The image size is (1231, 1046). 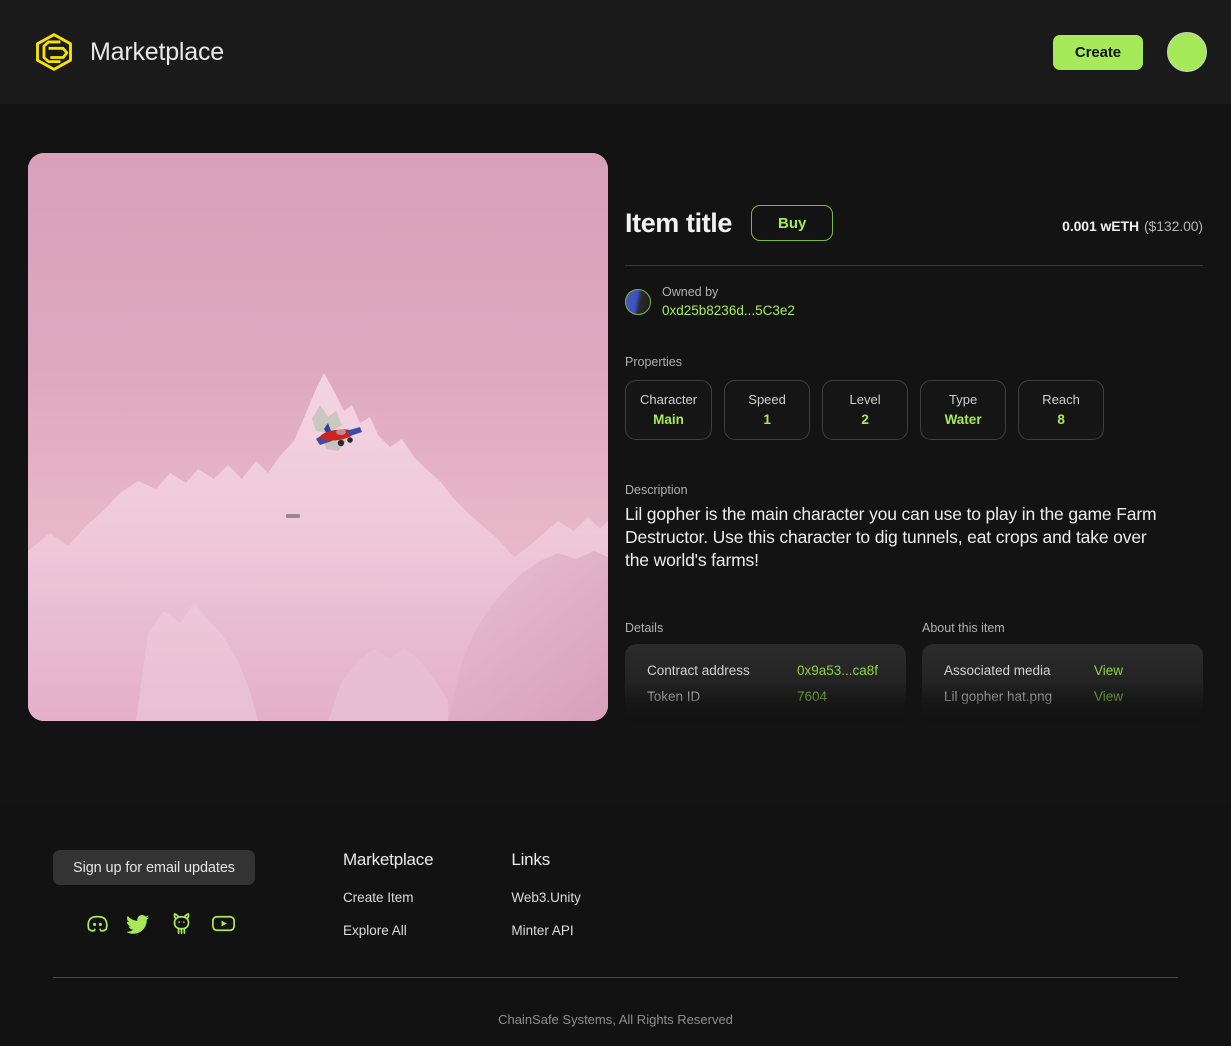 What do you see at coordinates (615, 977) in the screenshot?
I see `footer-divider` at bounding box center [615, 977].